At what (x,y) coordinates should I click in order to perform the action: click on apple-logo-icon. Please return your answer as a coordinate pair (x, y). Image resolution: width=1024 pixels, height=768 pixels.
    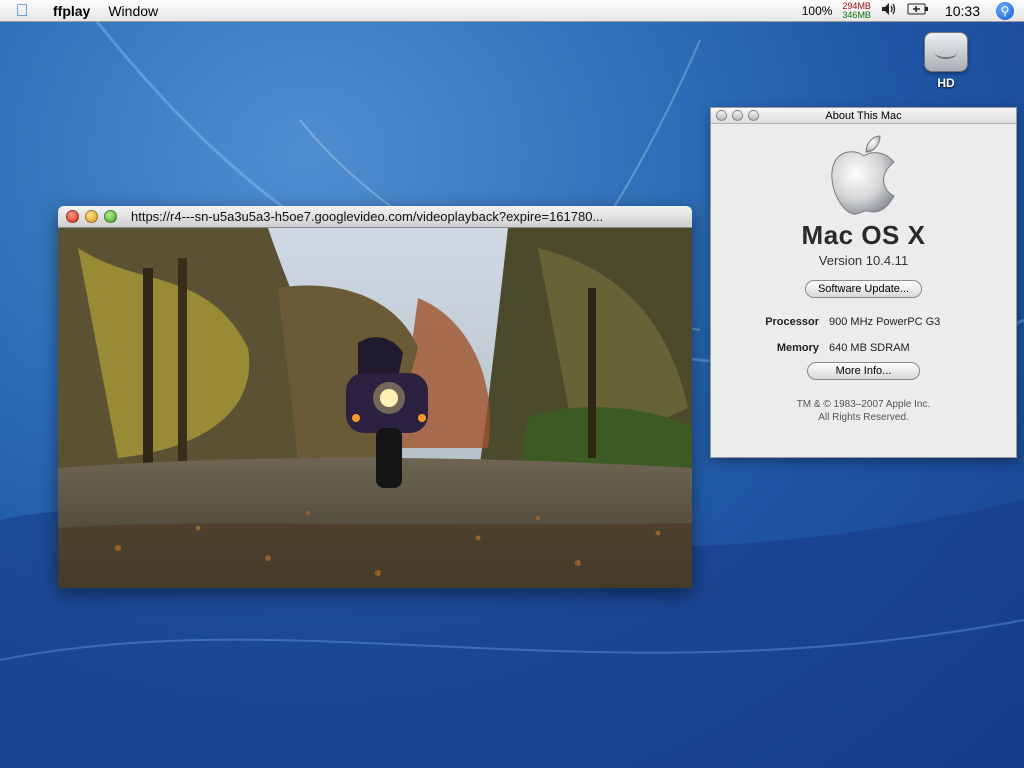
    Looking at the image, I should click on (864, 176).